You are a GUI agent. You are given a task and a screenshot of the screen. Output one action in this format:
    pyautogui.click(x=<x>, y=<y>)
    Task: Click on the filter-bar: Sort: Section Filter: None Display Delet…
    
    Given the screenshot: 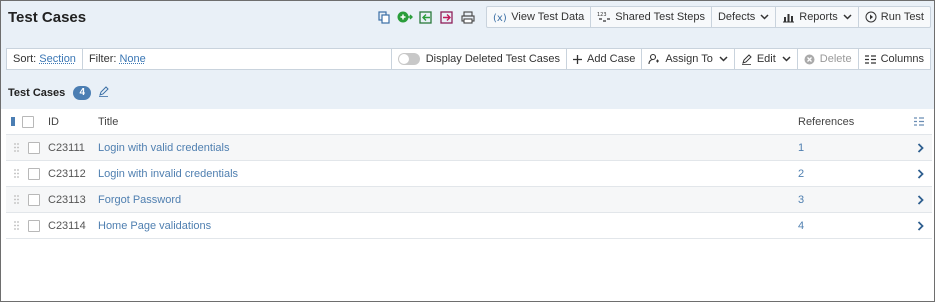 What is the action you would take?
    pyautogui.click(x=468, y=59)
    